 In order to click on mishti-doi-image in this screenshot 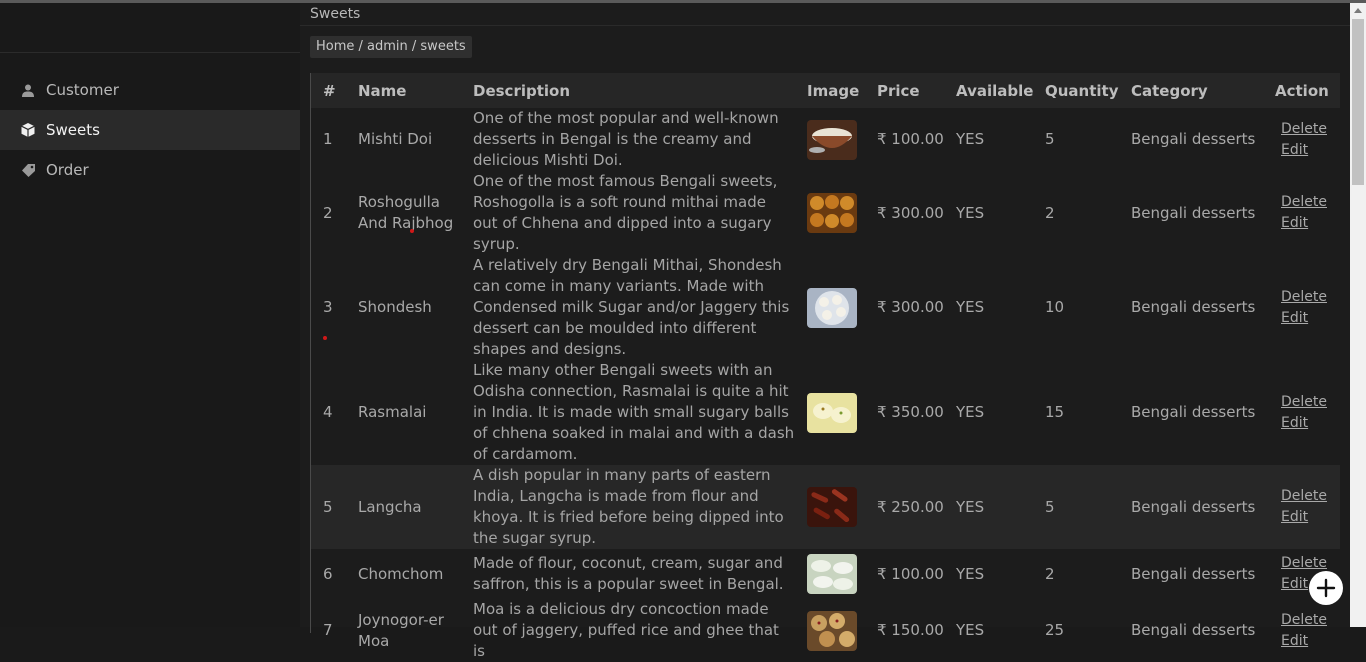, I will do `click(832, 139)`.